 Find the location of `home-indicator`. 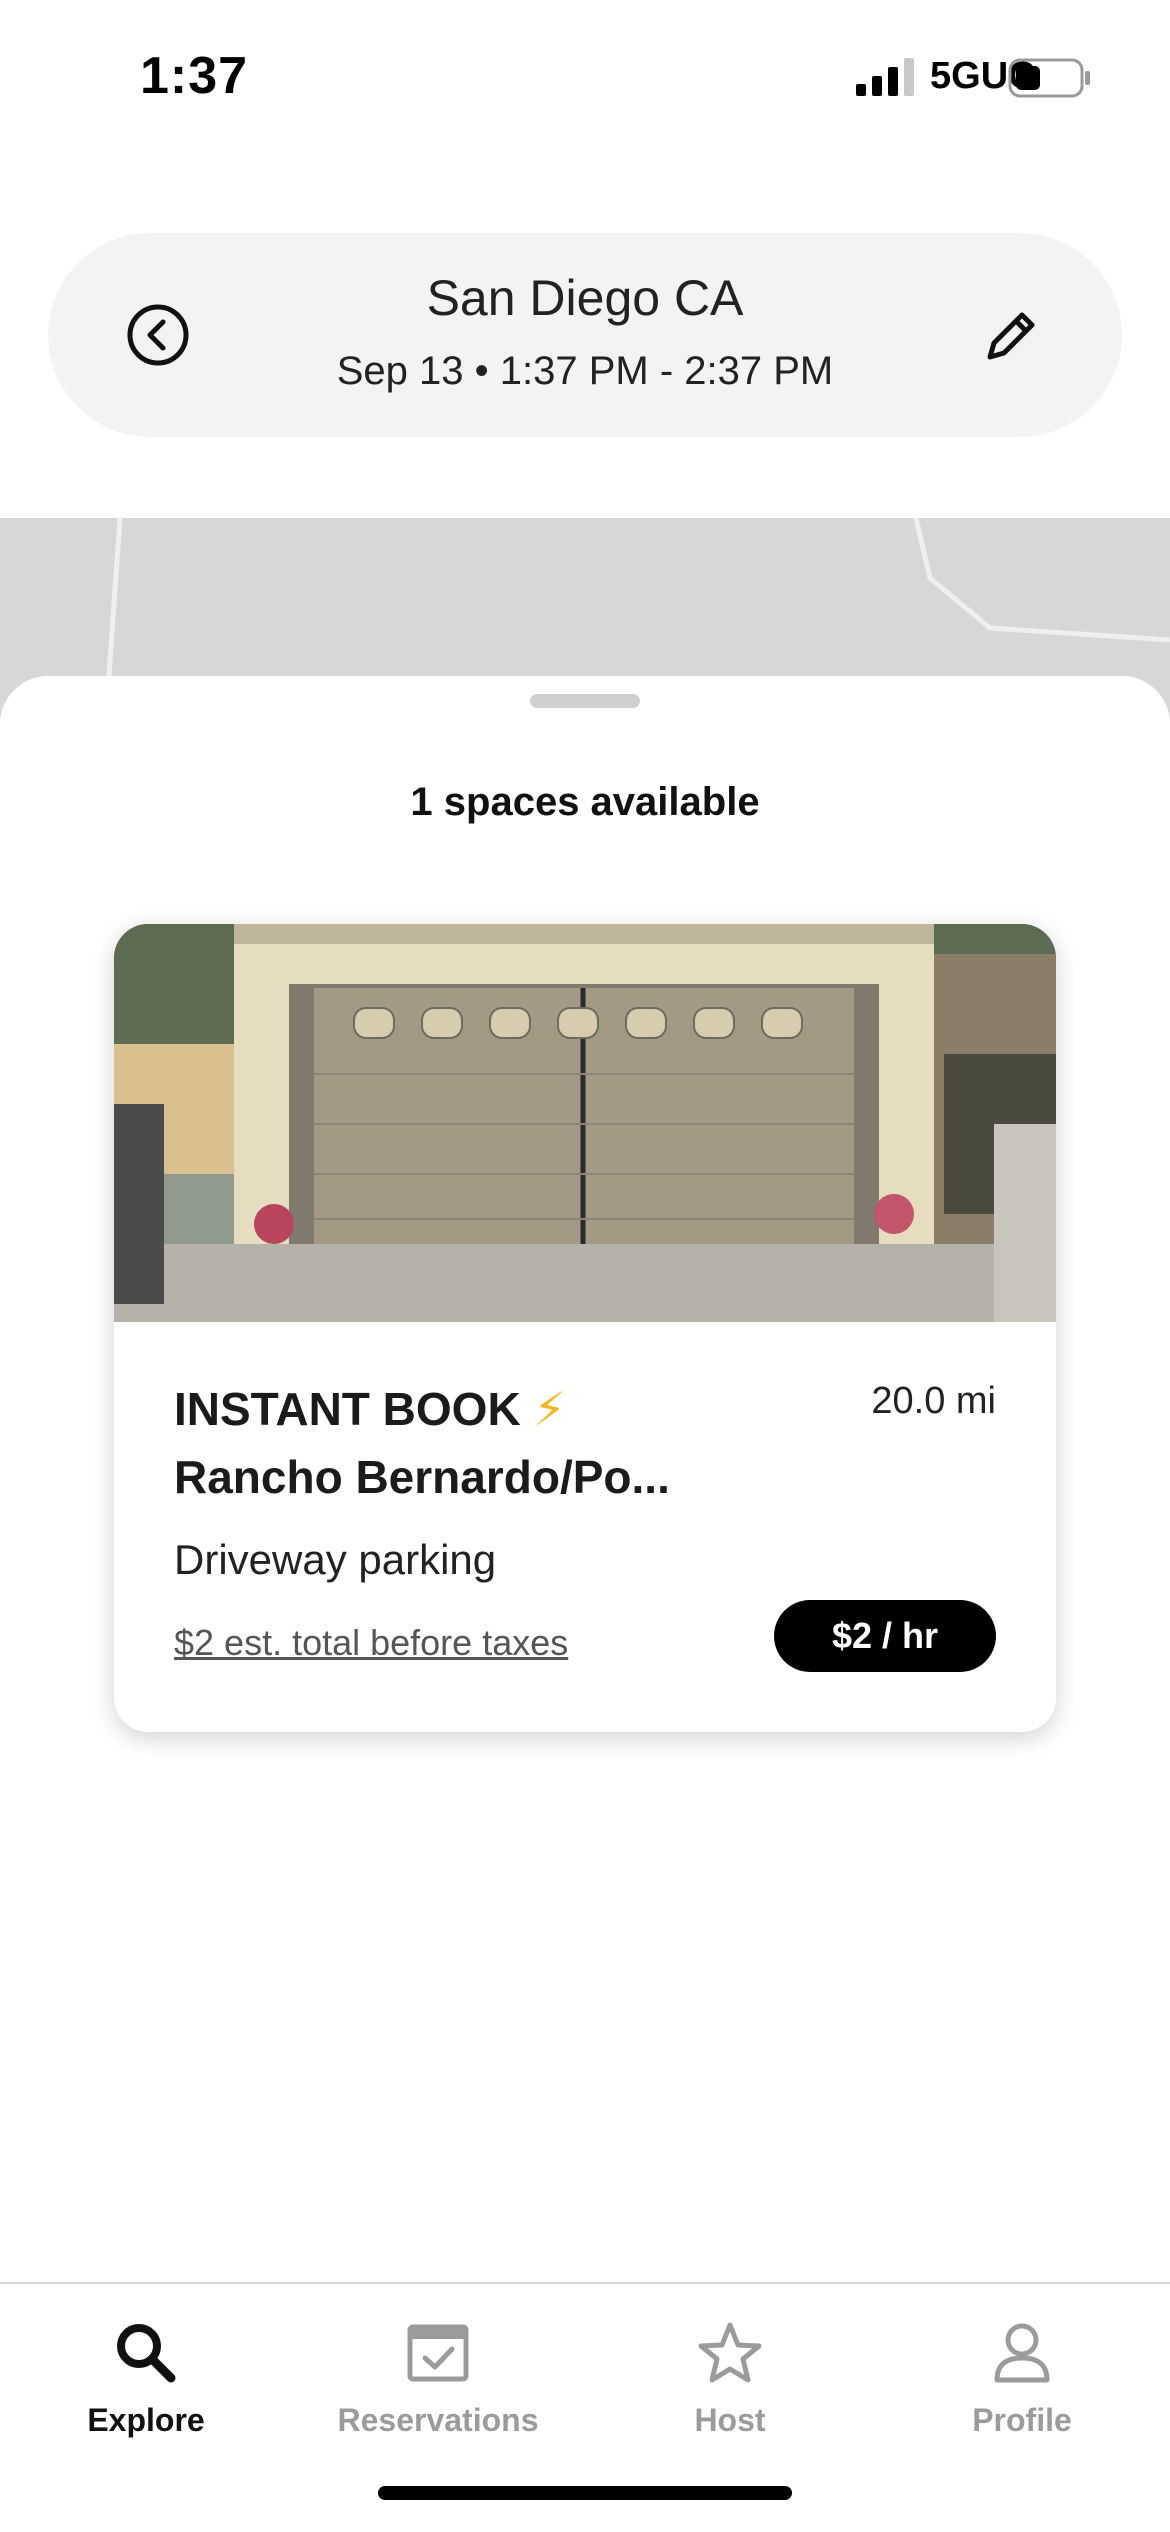

home-indicator is located at coordinates (585, 2493).